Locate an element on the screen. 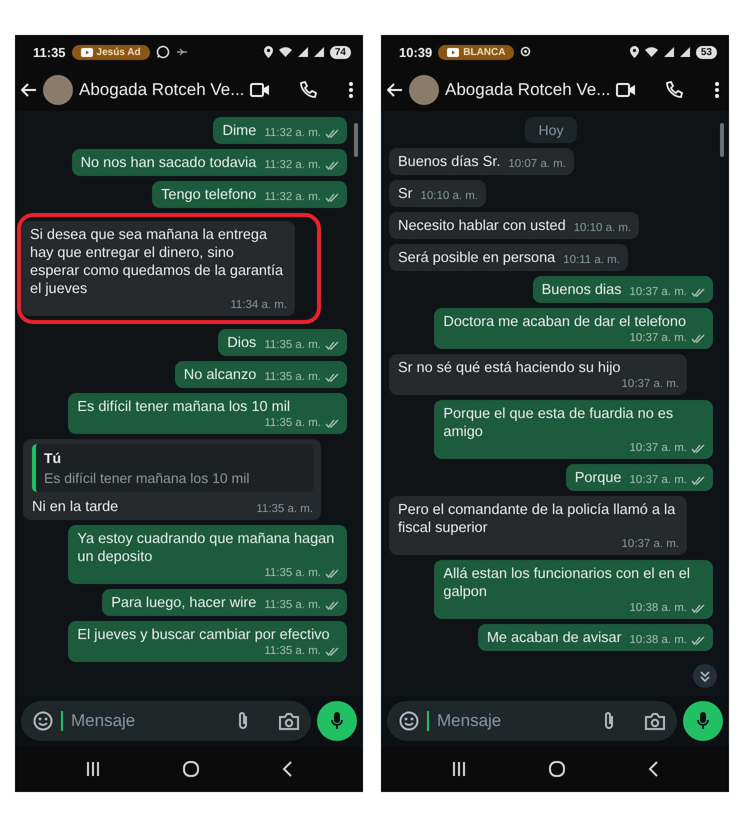  text-cursor is located at coordinates (62, 721).